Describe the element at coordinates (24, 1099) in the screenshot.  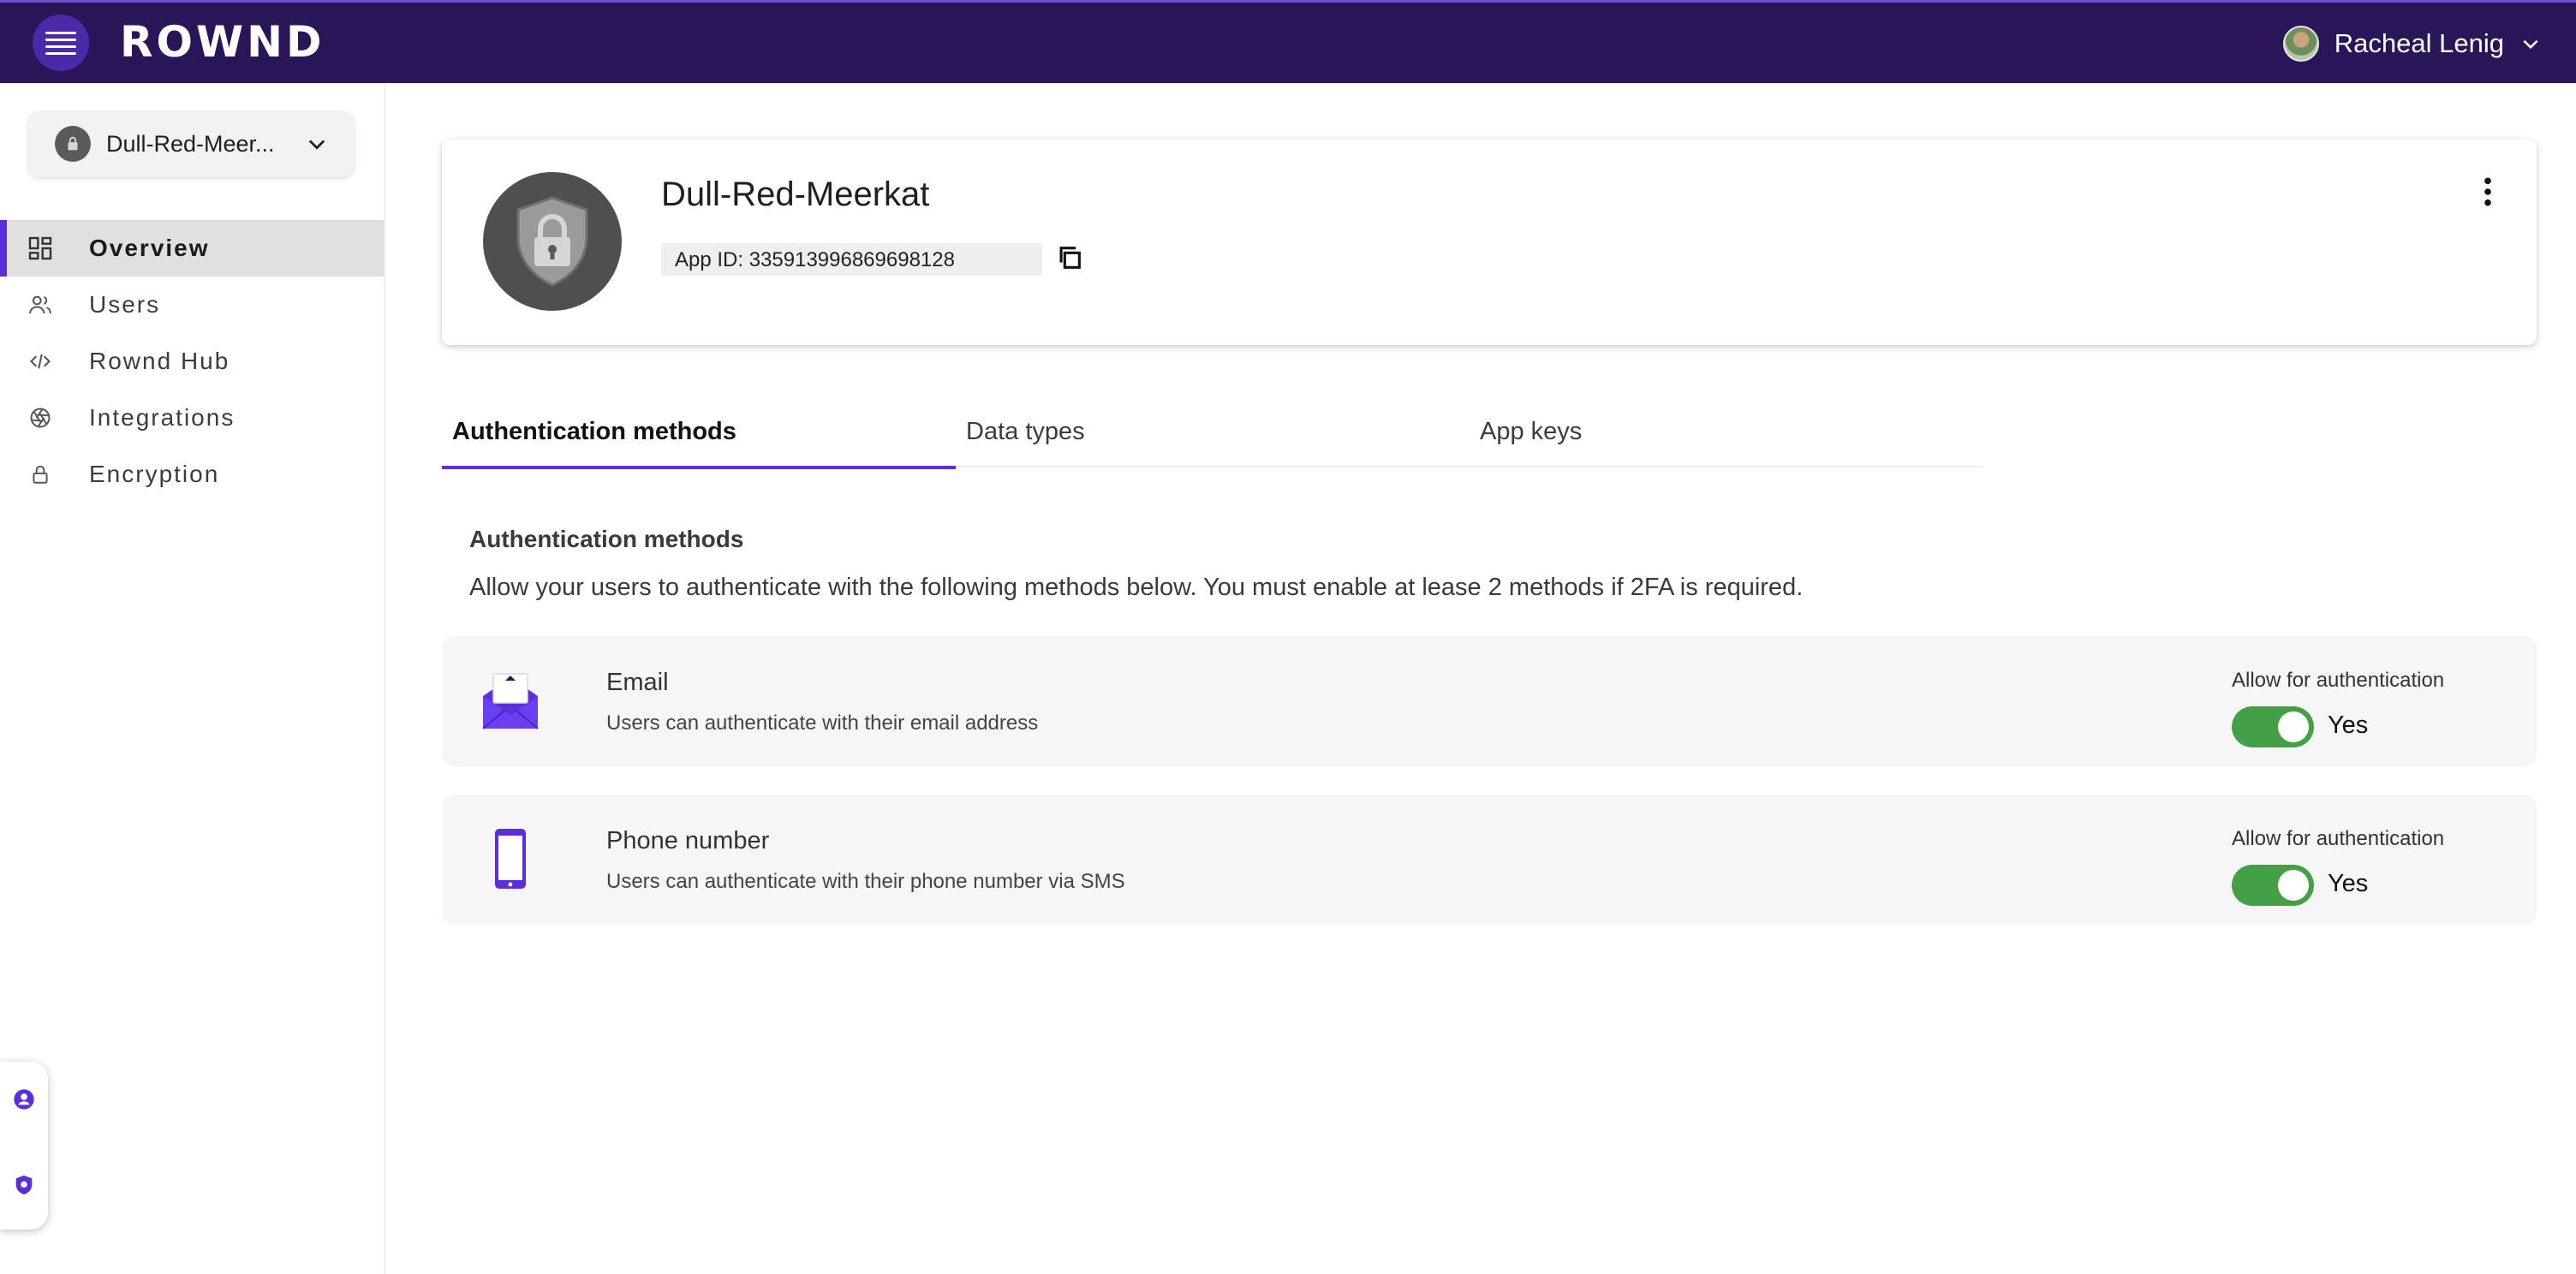
I see `account-circle-icon` at that location.